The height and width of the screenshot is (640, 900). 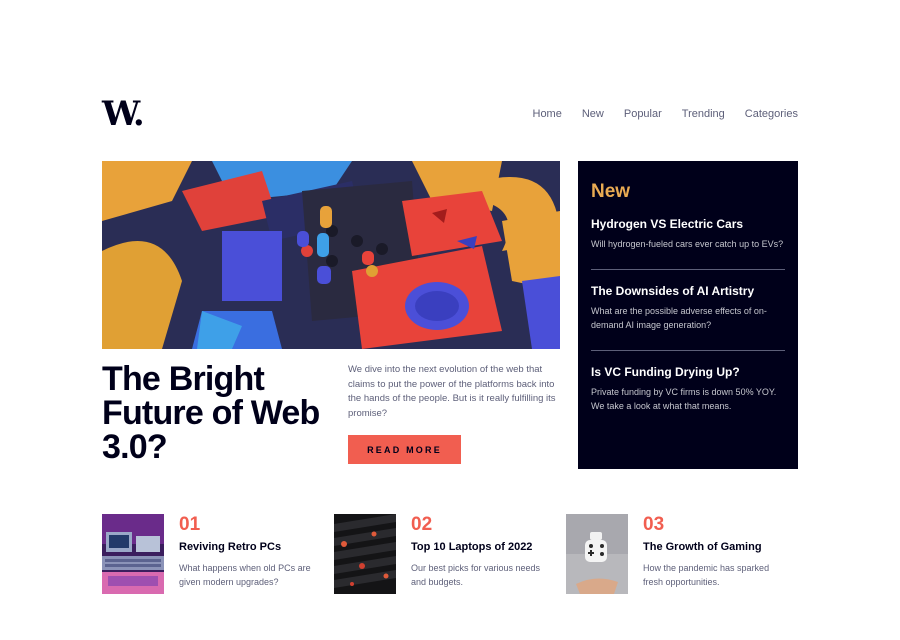 What do you see at coordinates (365, 554) in the screenshot?
I see `laptop-keyboard-thumbnail` at bounding box center [365, 554].